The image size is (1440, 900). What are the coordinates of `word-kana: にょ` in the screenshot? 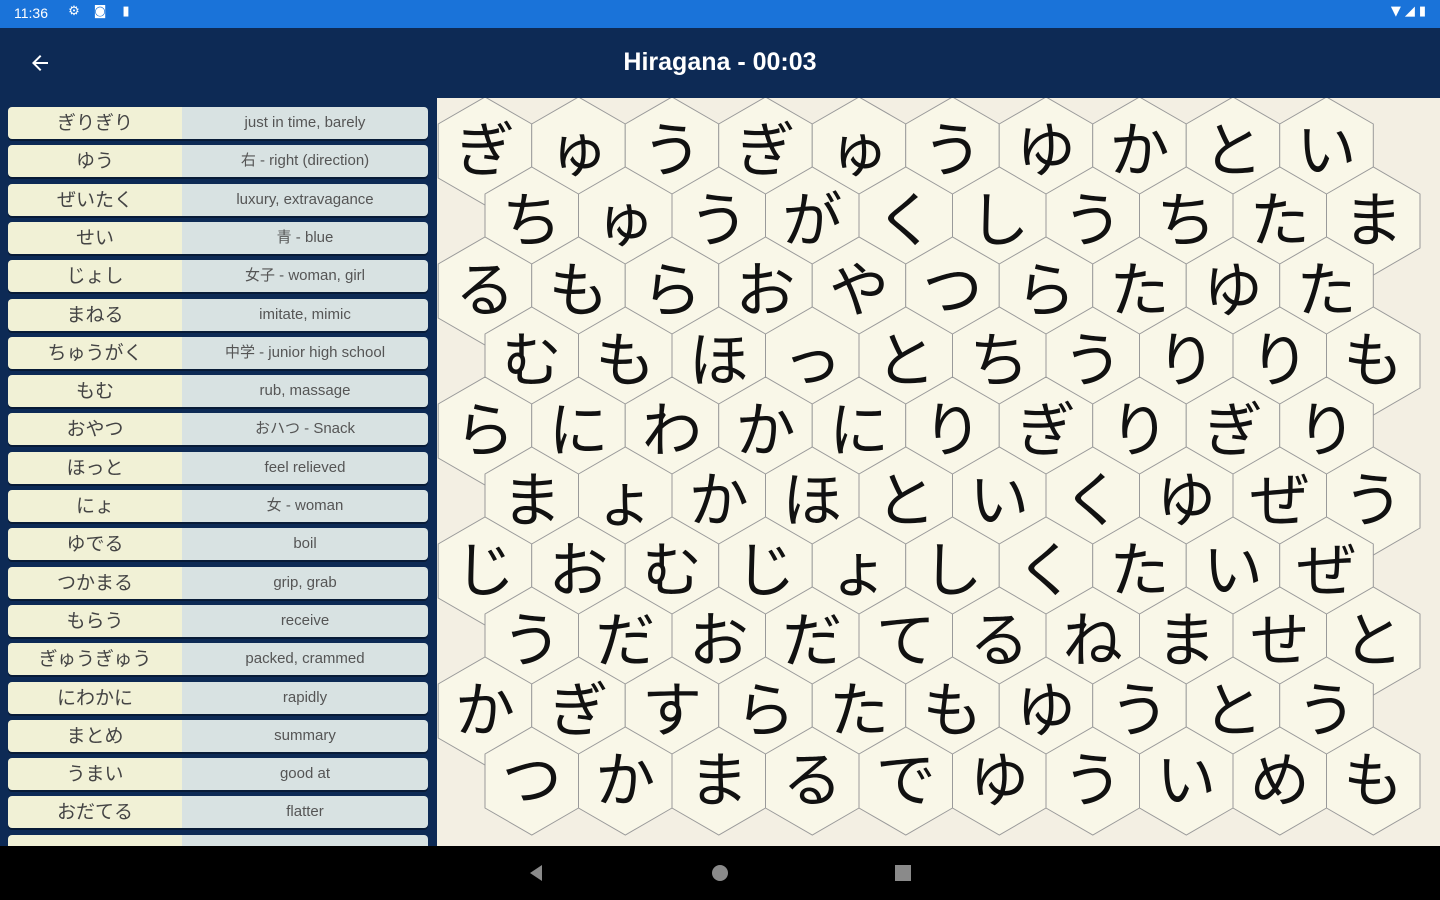 It's located at (95, 506).